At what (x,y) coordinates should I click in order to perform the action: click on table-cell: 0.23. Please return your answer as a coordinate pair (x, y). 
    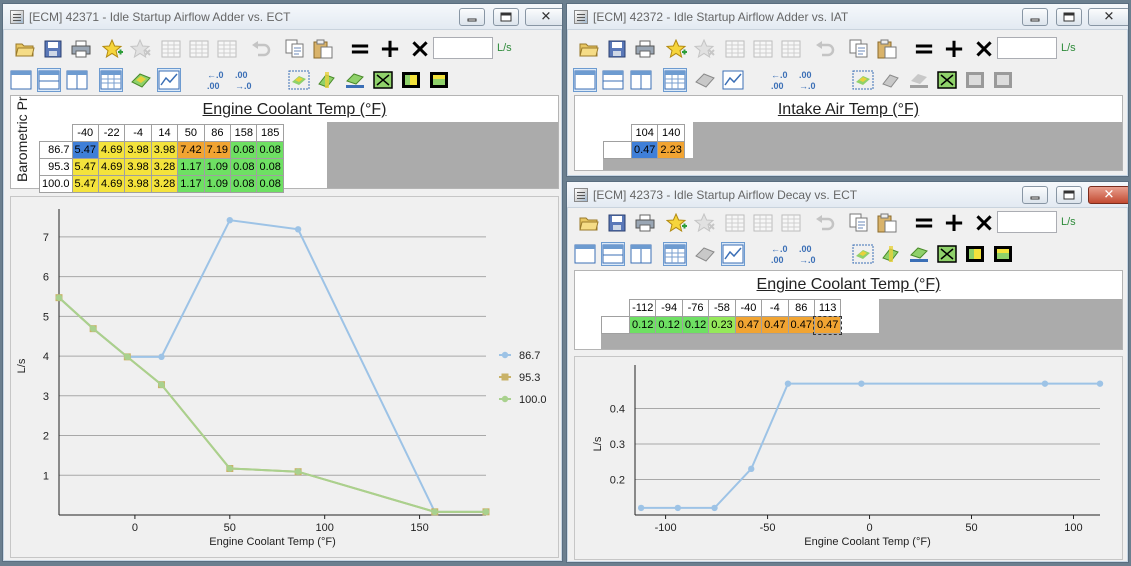
    Looking at the image, I should click on (722, 325).